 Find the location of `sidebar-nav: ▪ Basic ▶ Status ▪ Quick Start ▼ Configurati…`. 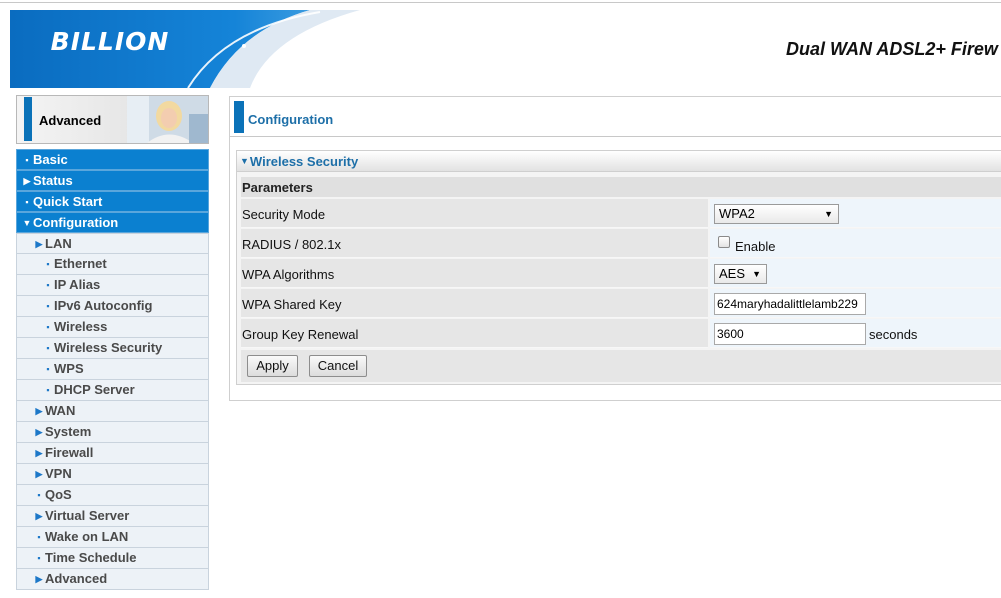

sidebar-nav: ▪ Basic ▶ Status ▪ Quick Start ▼ Configurati… is located at coordinates (112, 369).